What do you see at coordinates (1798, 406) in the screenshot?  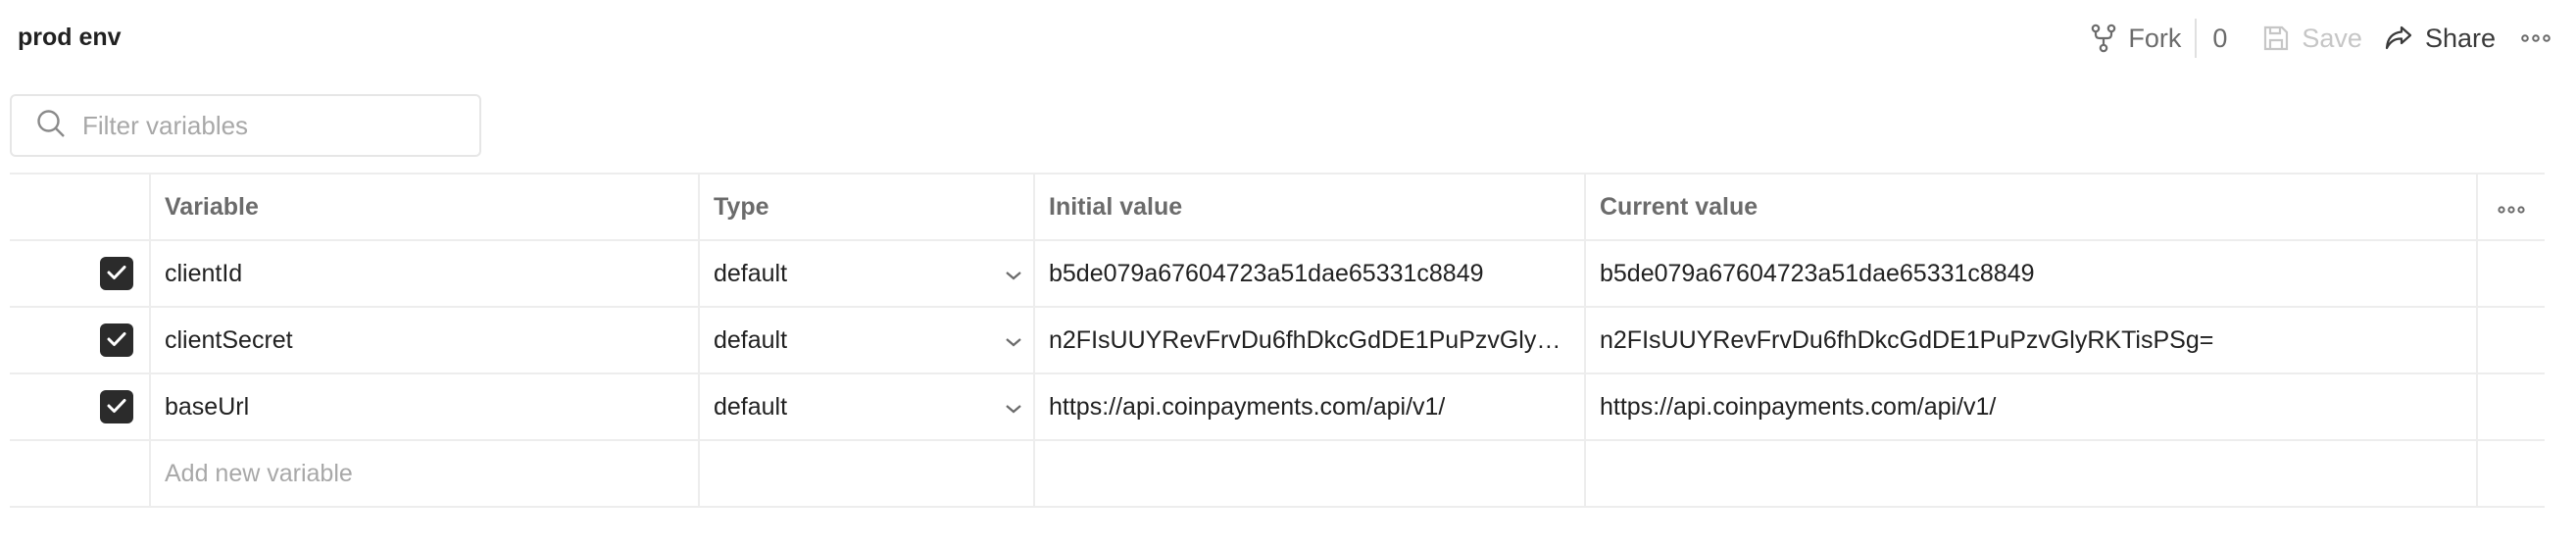 I see `current-value: https://api.coinpayments.com/api/v1/` at bounding box center [1798, 406].